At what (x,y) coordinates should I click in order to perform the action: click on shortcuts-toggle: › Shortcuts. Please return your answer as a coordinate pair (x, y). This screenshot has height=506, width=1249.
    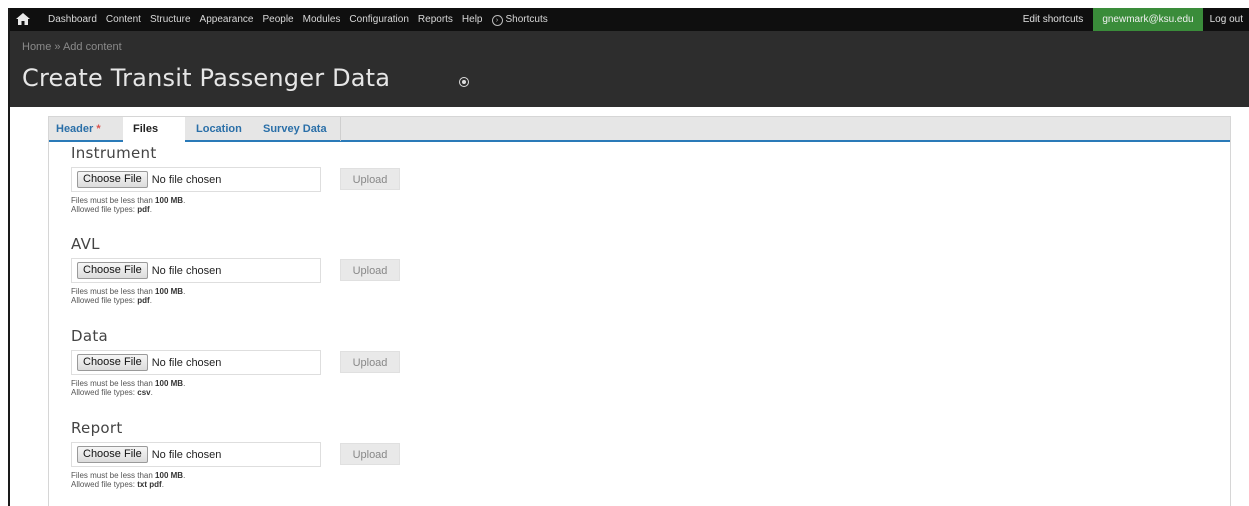
    Looking at the image, I should click on (519, 19).